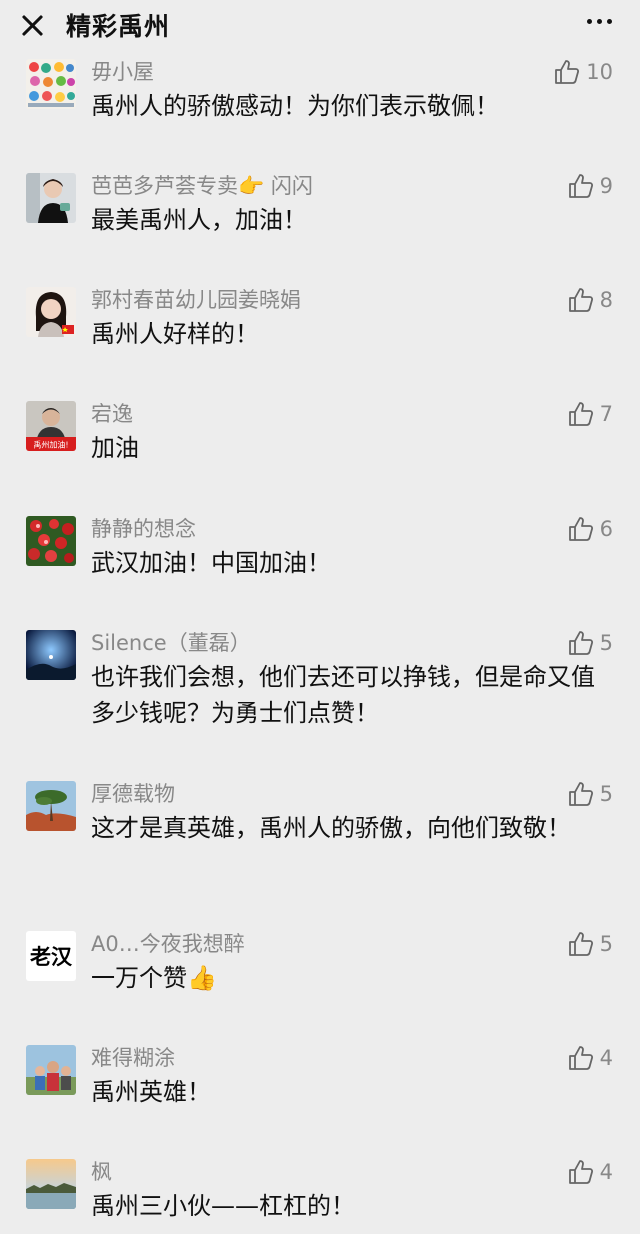 The height and width of the screenshot is (1234, 640). What do you see at coordinates (583, 72) in the screenshot?
I see `like-button: 10` at bounding box center [583, 72].